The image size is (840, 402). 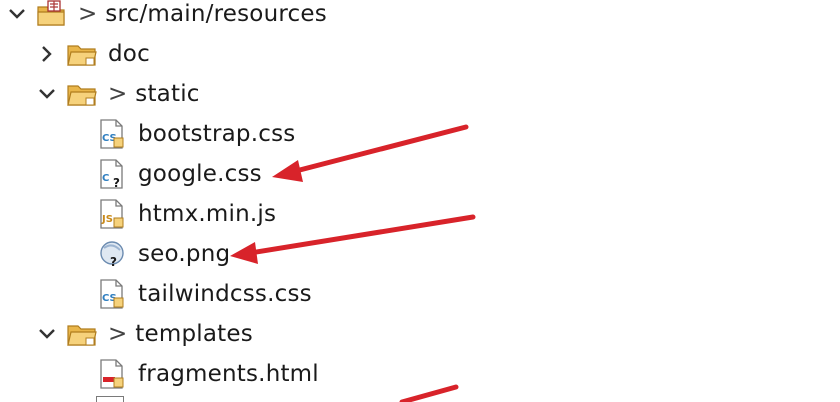 I want to click on js-file-icon: JS, so click(x=112, y=214).